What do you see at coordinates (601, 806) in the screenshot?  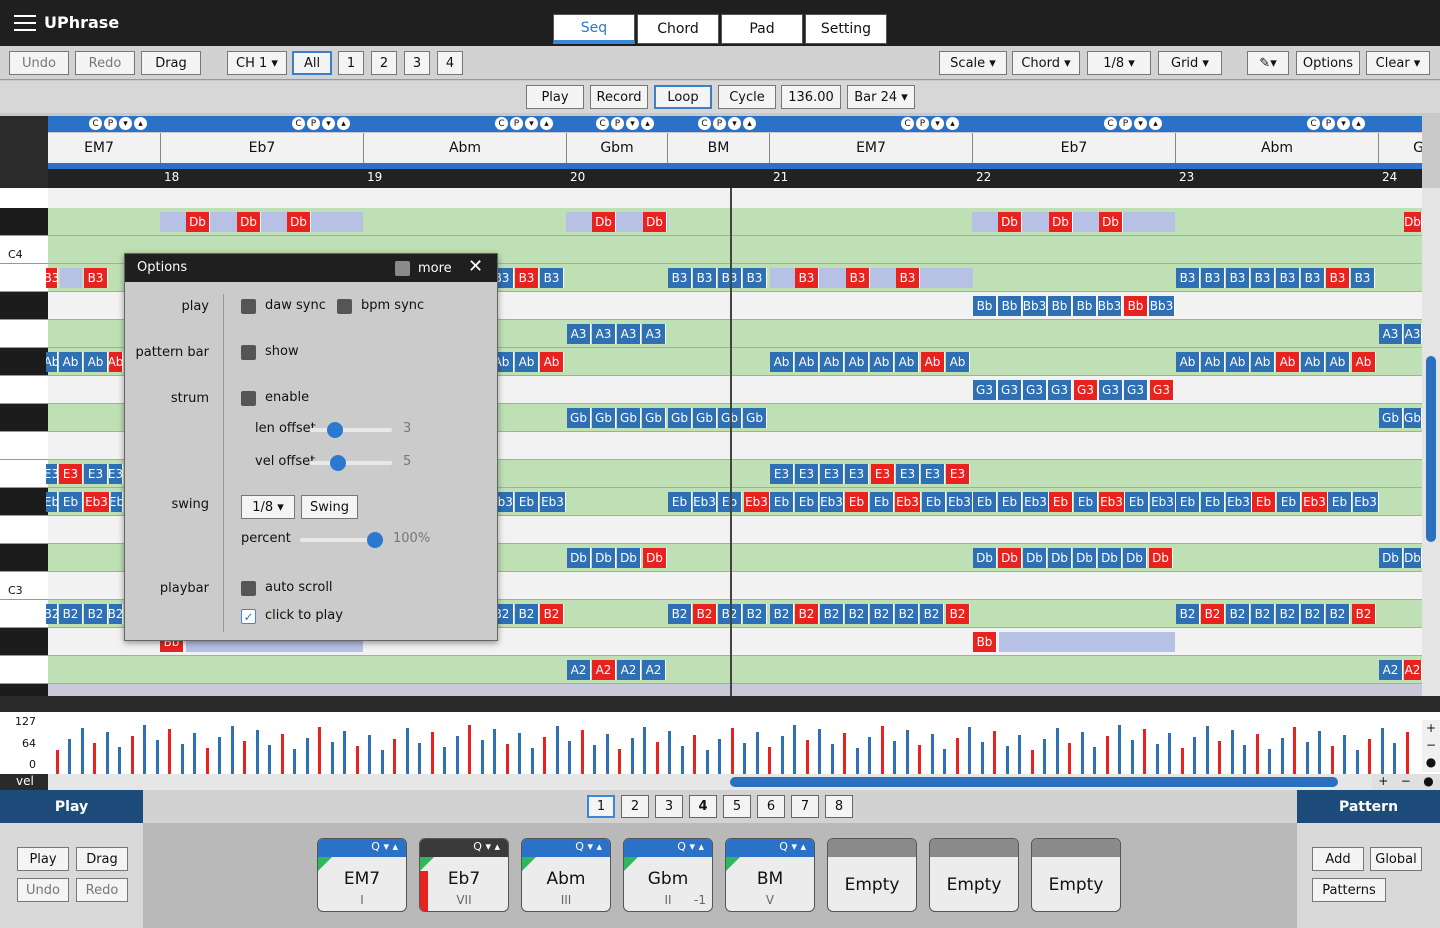 I see `pattern-page-1: 1` at bounding box center [601, 806].